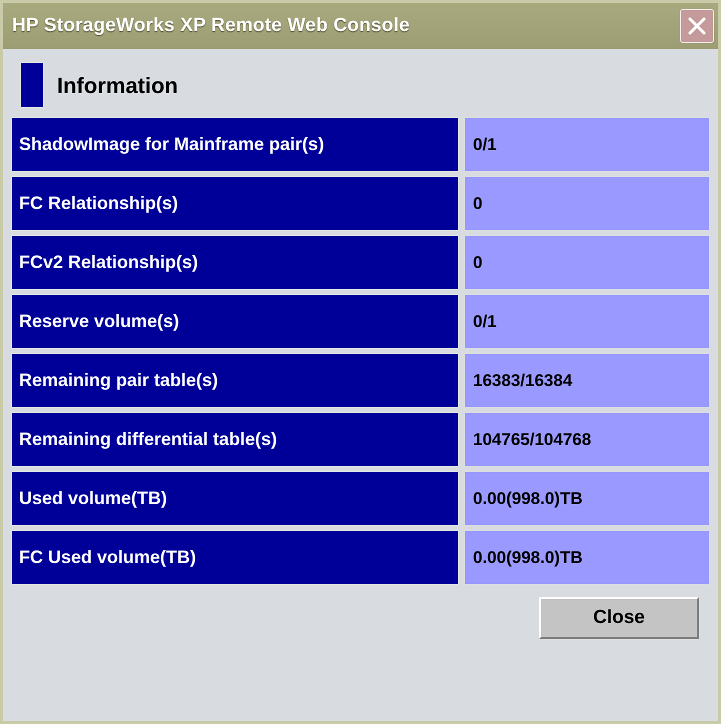 Image resolution: width=721 pixels, height=724 pixels. I want to click on row-label: Used volume(TB), so click(235, 498).